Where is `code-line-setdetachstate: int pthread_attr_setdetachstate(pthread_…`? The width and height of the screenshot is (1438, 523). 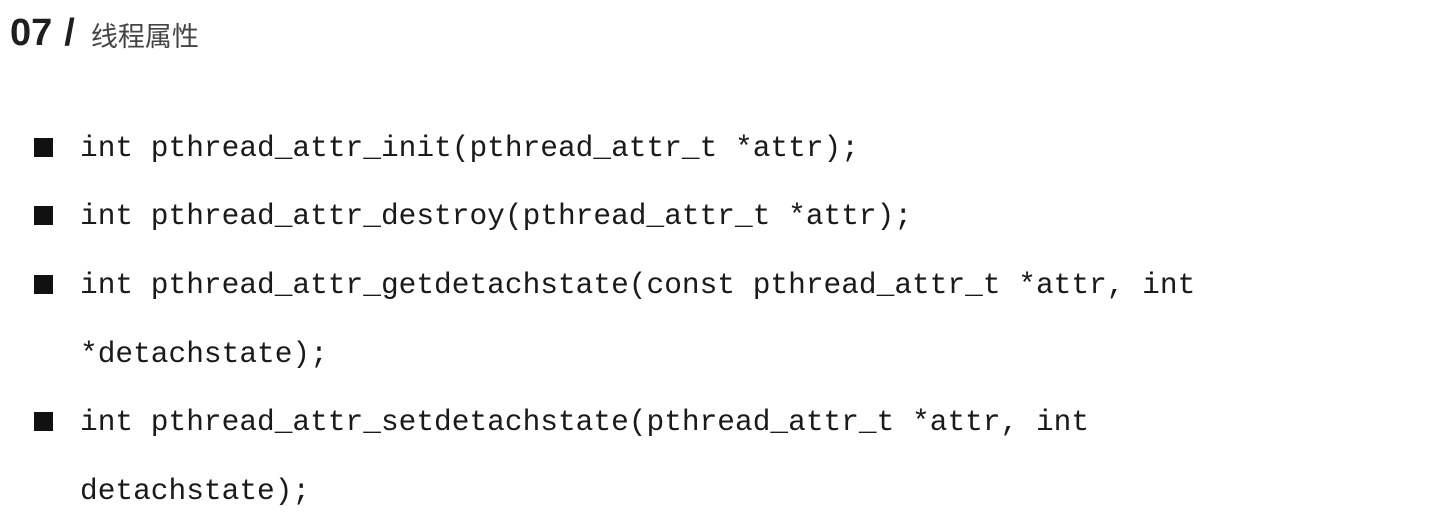
code-line-setdetachstate: int pthread_attr_setdetachstate(pthread_… is located at coordinates (585, 422).